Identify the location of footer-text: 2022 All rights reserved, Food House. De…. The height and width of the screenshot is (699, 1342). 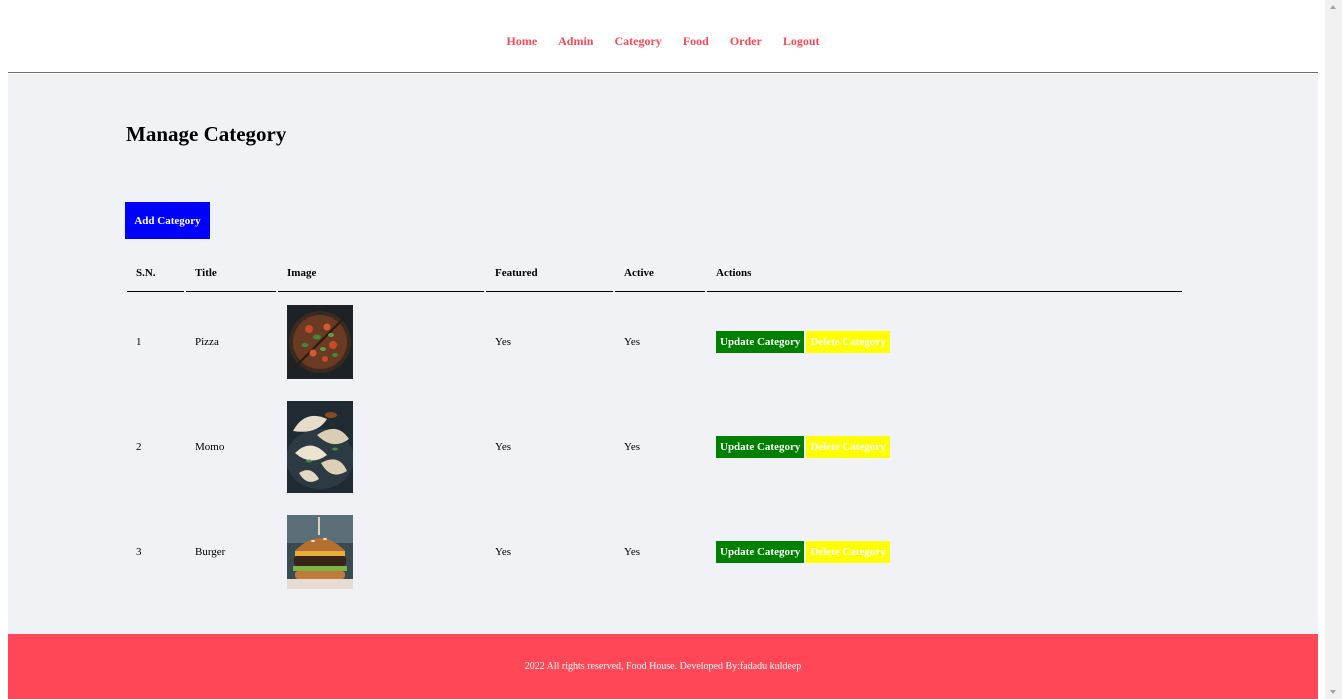
(663, 666).